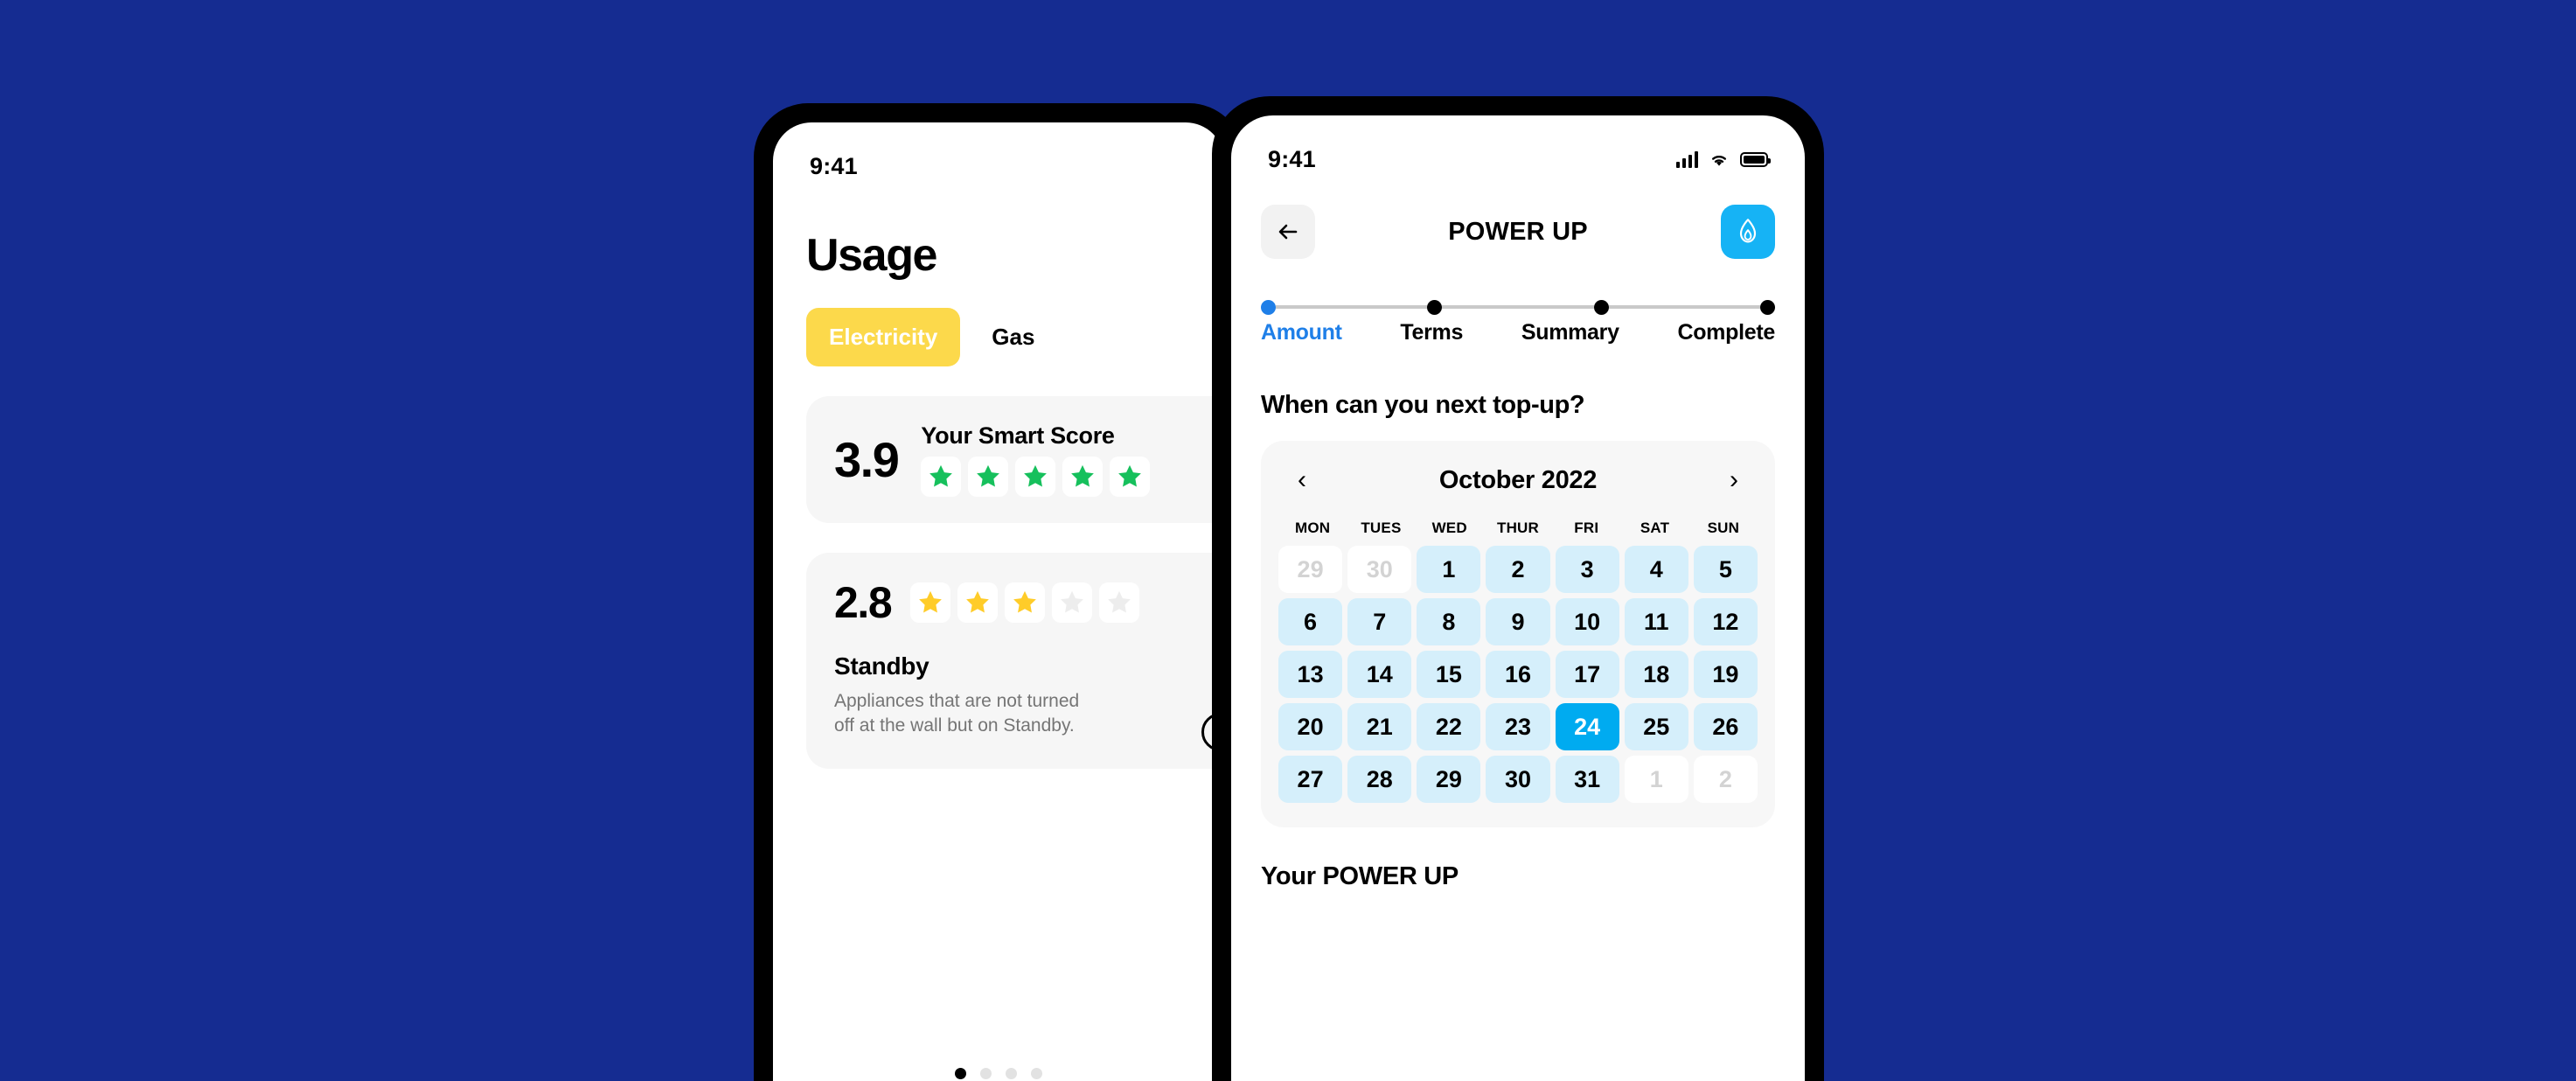 The image size is (2576, 1081). Describe the element at coordinates (1687, 159) in the screenshot. I see `cellular-signal-icon` at that location.